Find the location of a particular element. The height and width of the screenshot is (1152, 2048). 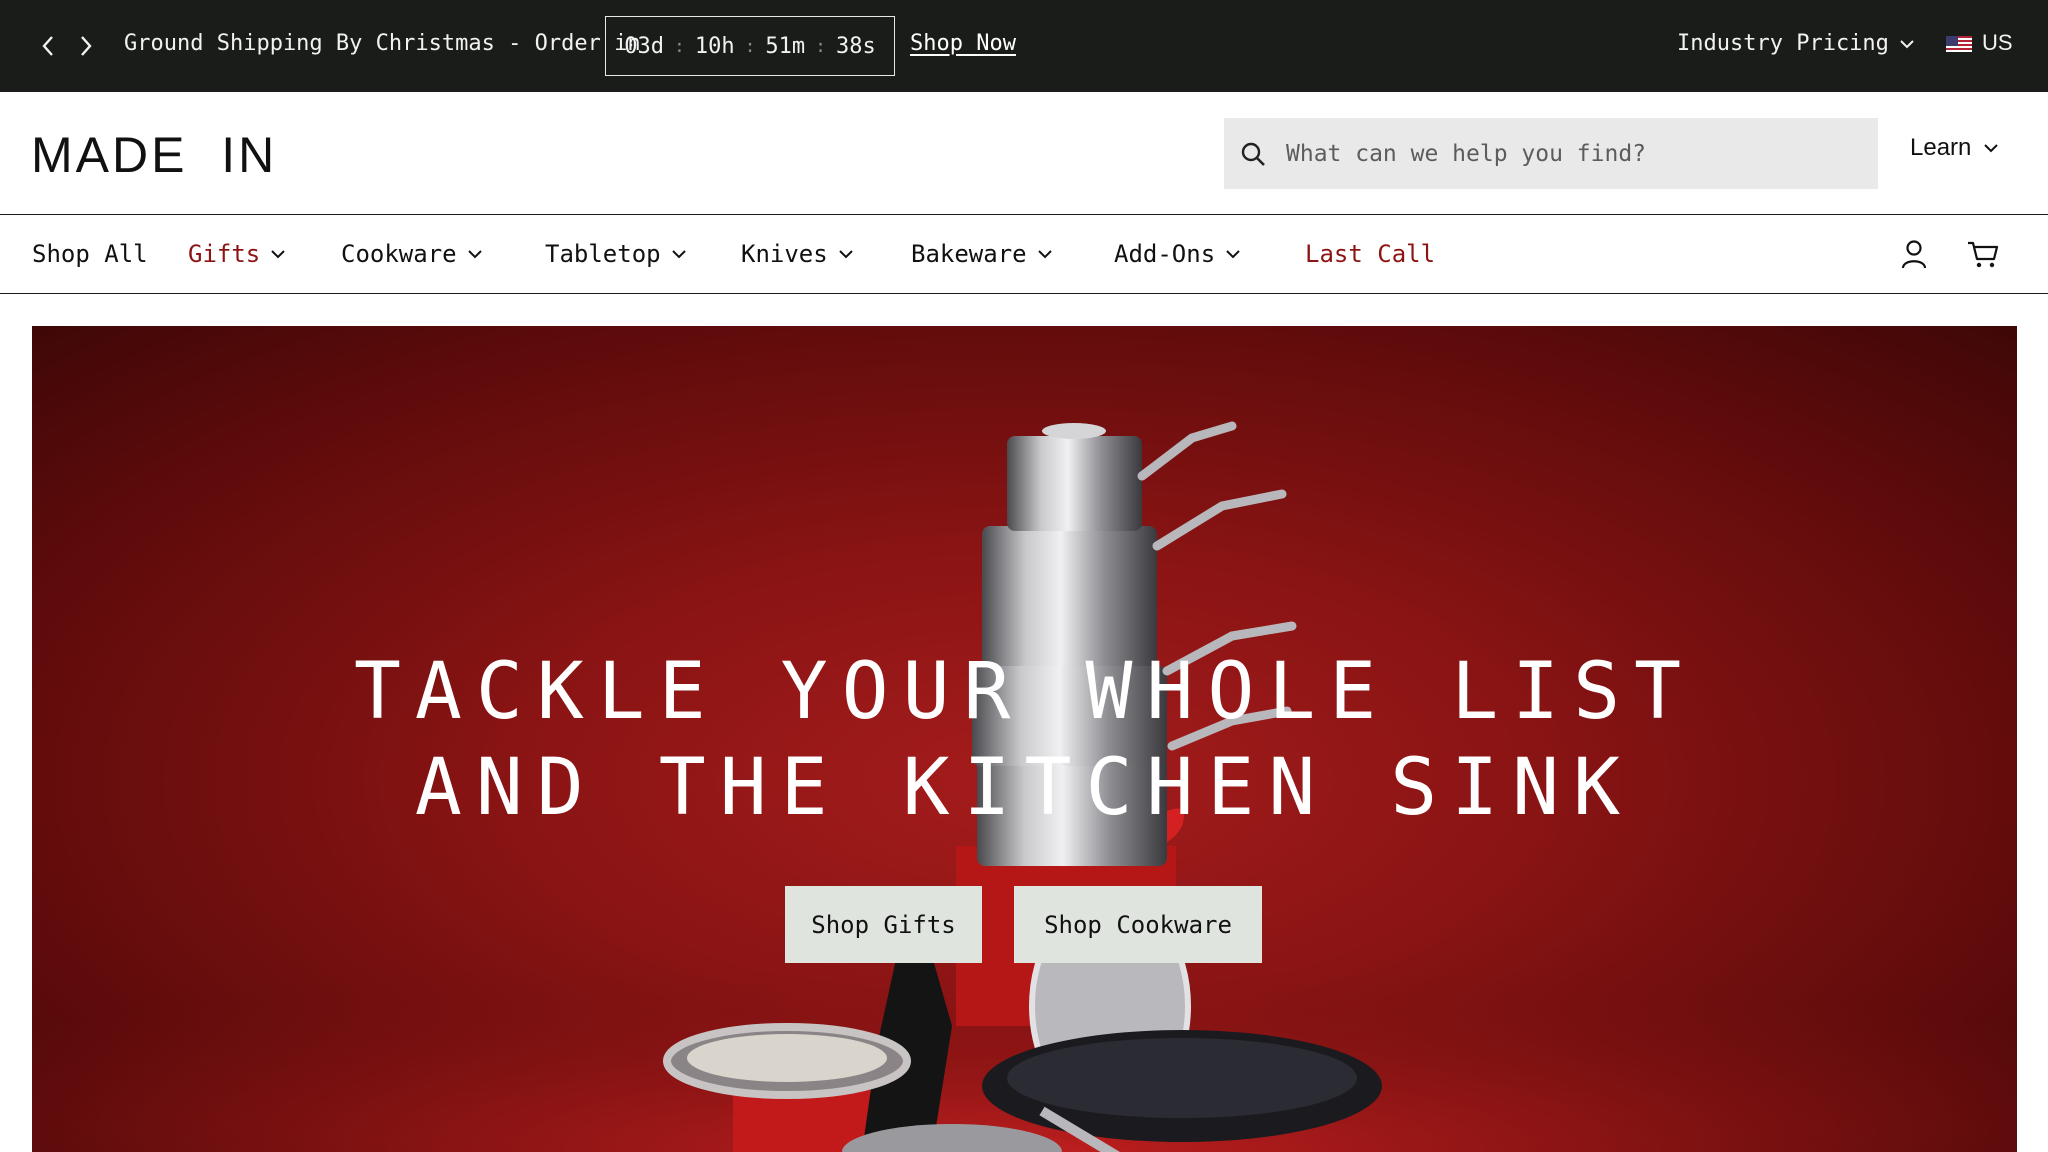

locale-label: US is located at coordinates (1997, 42).